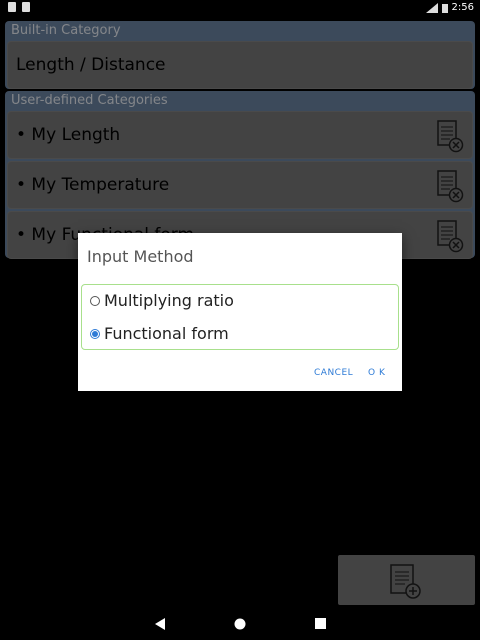 This screenshot has width=480, height=640. I want to click on option-functional-form: Functional form, so click(159, 333).